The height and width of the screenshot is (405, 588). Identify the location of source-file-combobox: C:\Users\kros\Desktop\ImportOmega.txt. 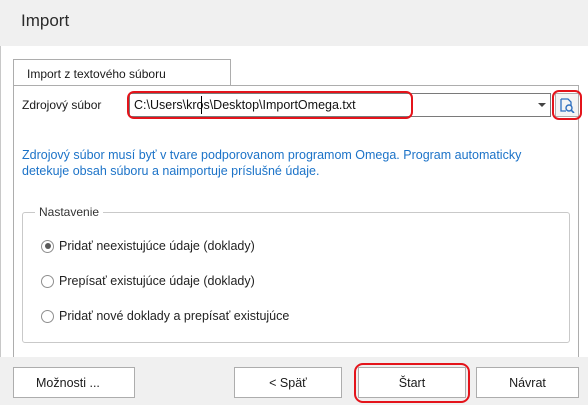
(340, 105).